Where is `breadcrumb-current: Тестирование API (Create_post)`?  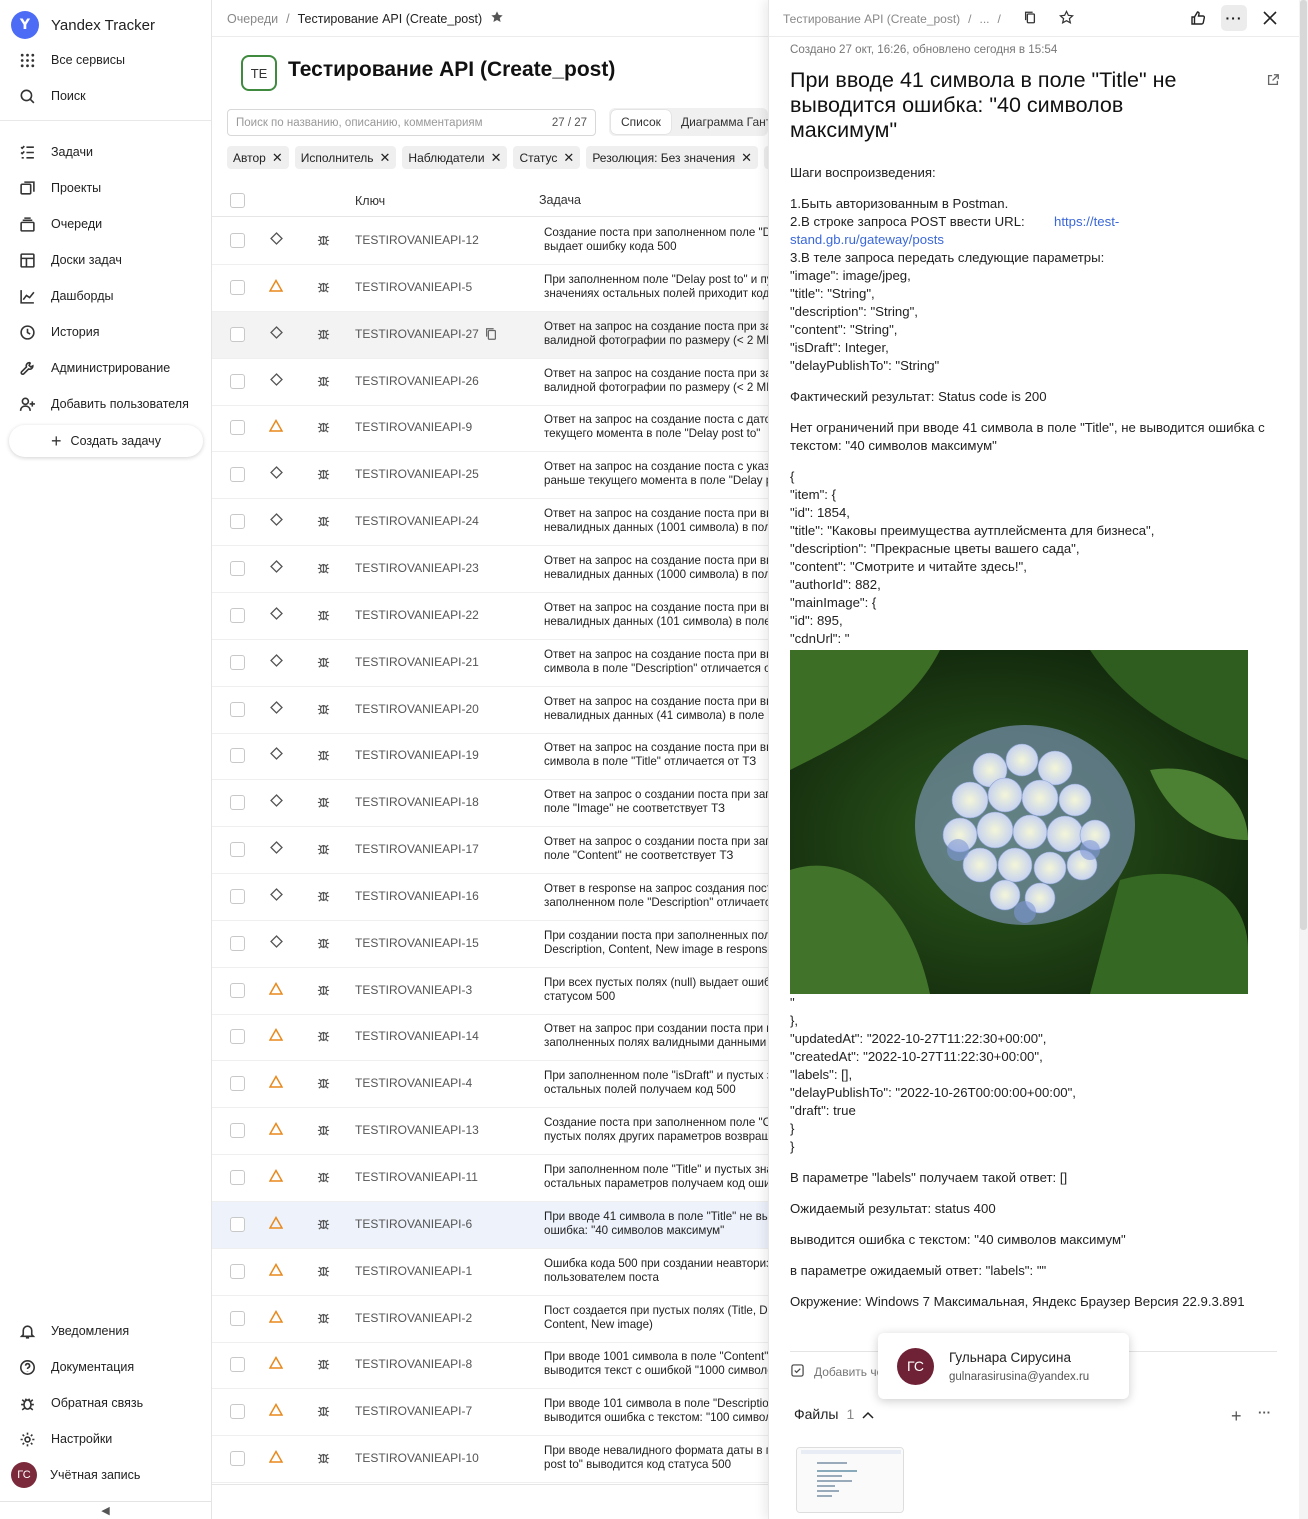
breadcrumb-current: Тестирование API (Create_post) is located at coordinates (390, 19).